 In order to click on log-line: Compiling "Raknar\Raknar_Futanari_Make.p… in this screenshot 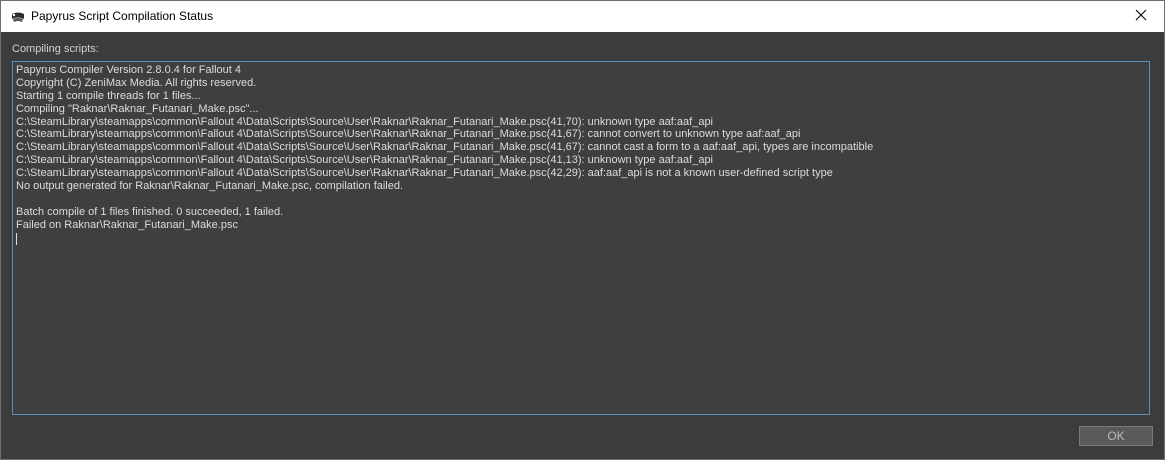, I will do `click(137, 108)`.